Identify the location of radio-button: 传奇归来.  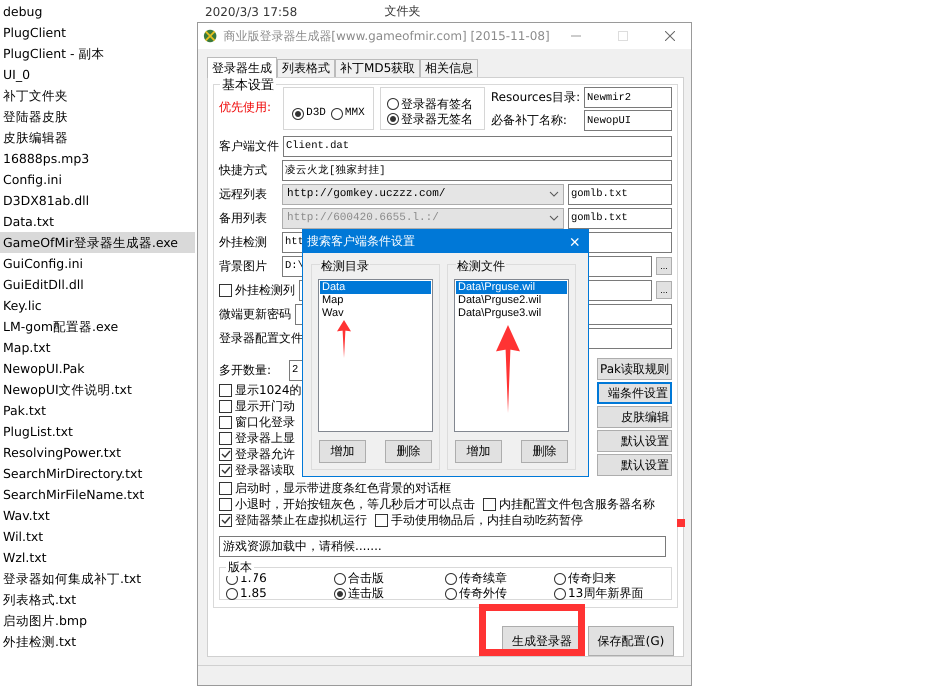
(609, 578).